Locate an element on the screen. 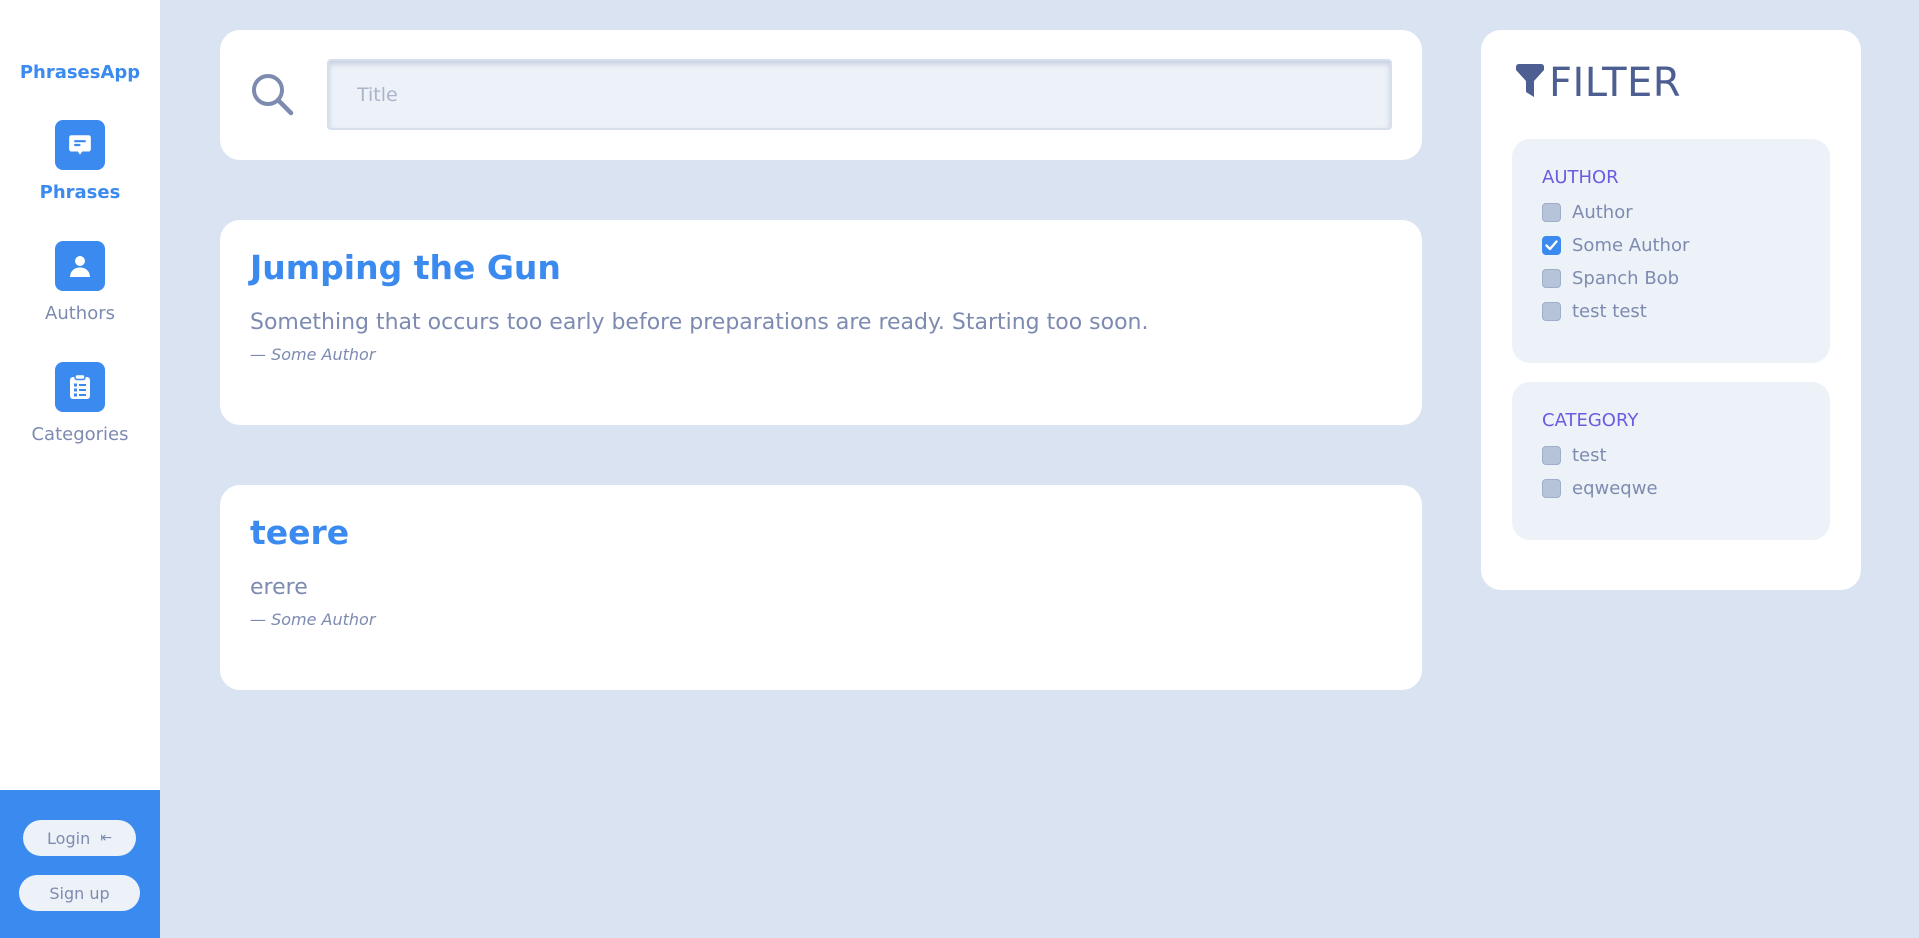 Image resolution: width=1919 pixels, height=938 pixels. option-label: Some Author is located at coordinates (1631, 245).